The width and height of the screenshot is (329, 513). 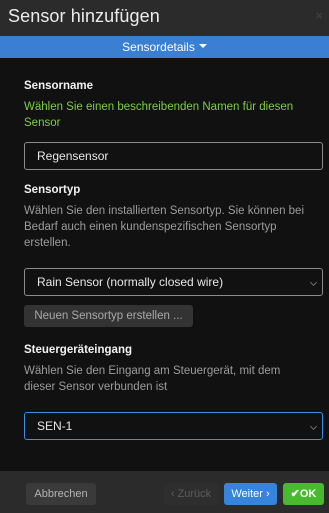 What do you see at coordinates (52, 190) in the screenshot?
I see `sensor-type-heading: Sensortyp` at bounding box center [52, 190].